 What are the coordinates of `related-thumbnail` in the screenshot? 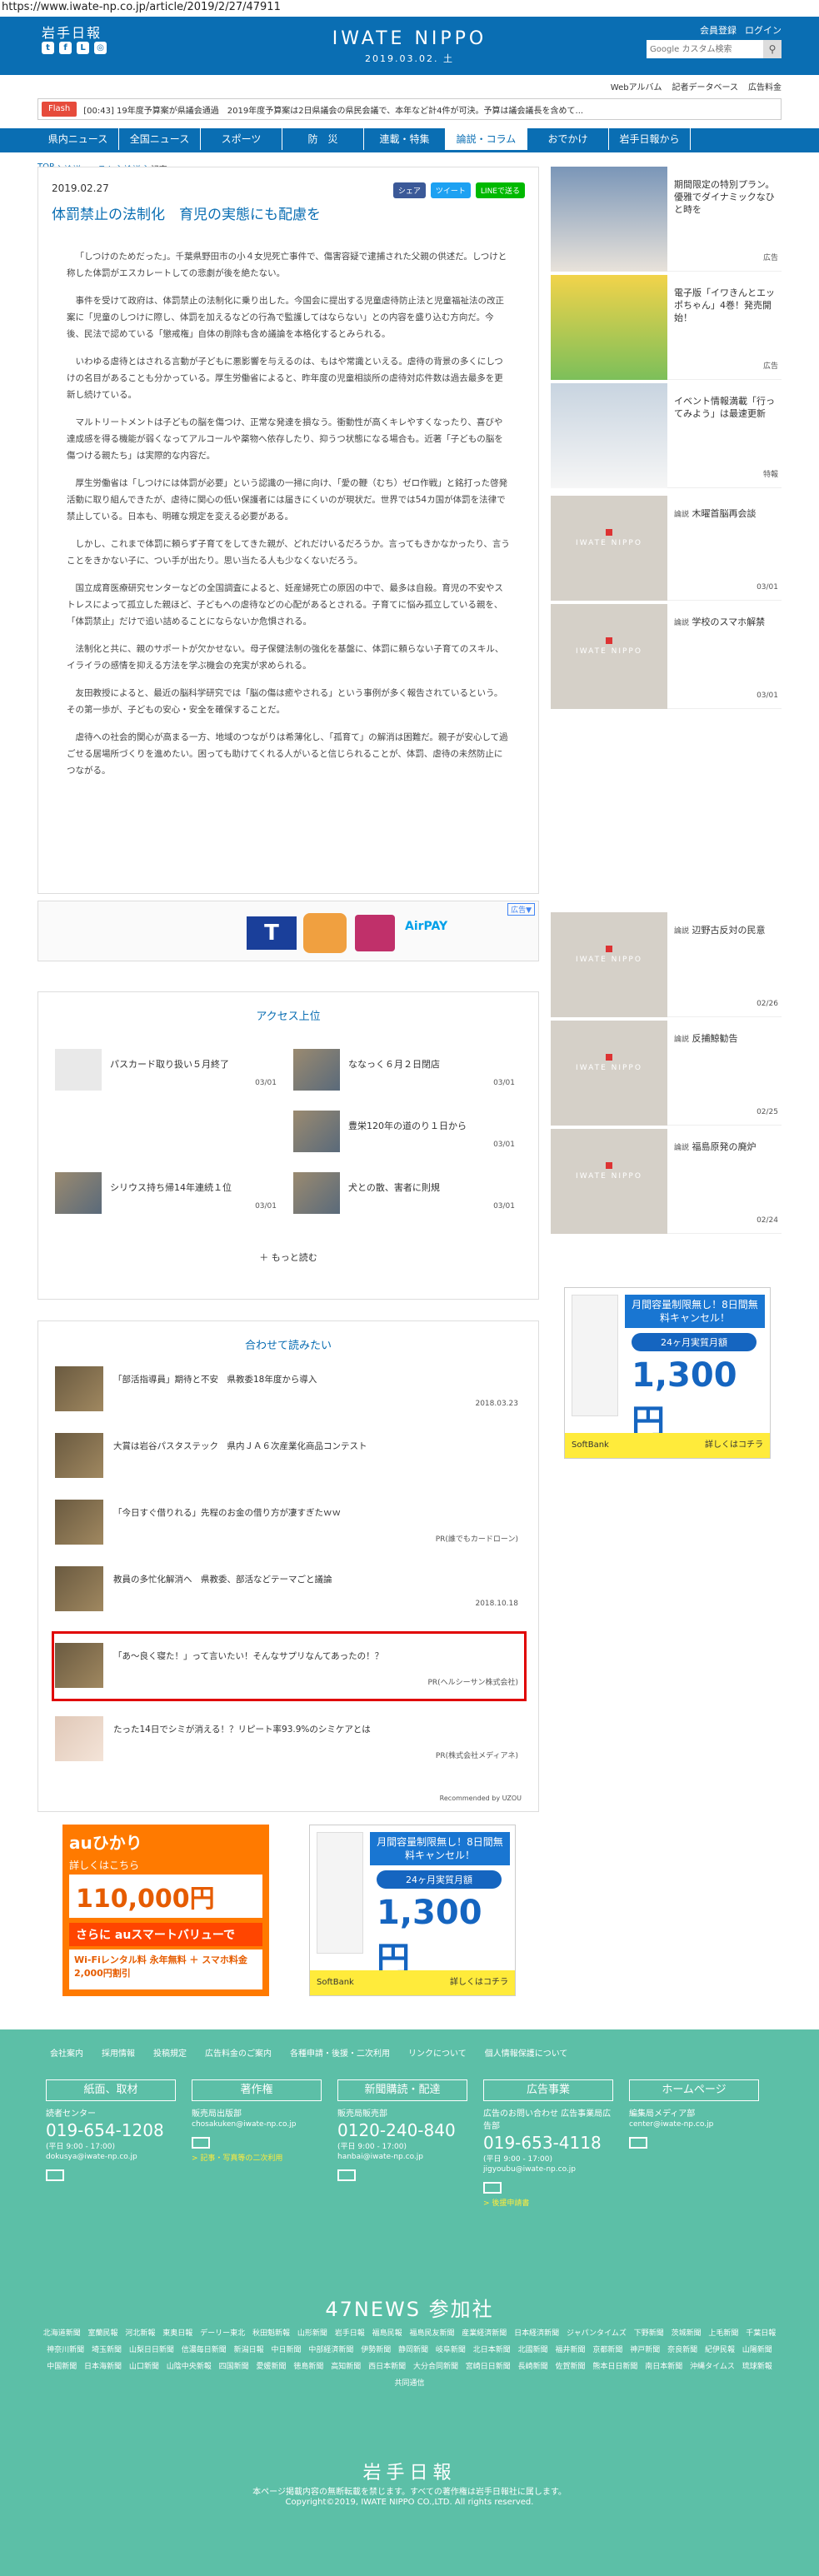 It's located at (79, 1588).